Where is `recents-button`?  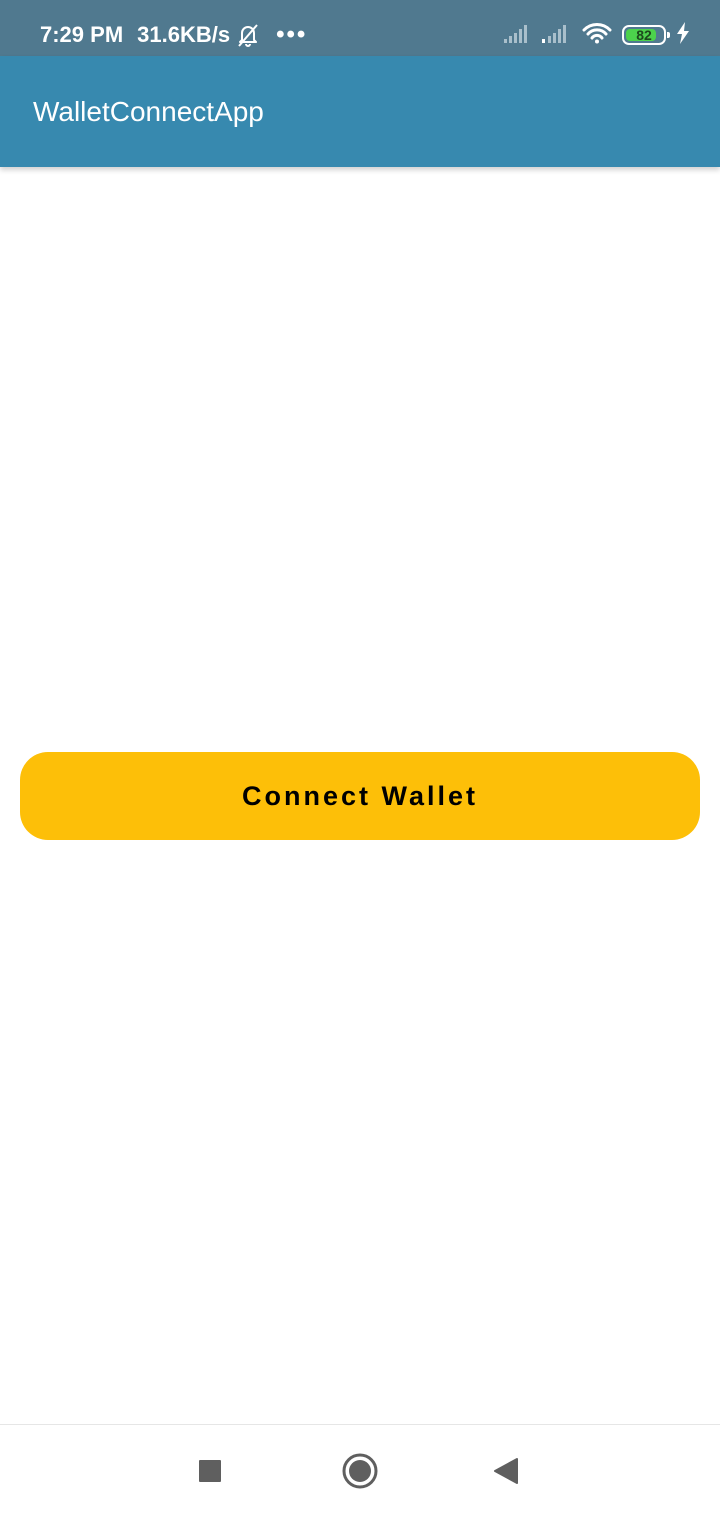 recents-button is located at coordinates (210, 1472).